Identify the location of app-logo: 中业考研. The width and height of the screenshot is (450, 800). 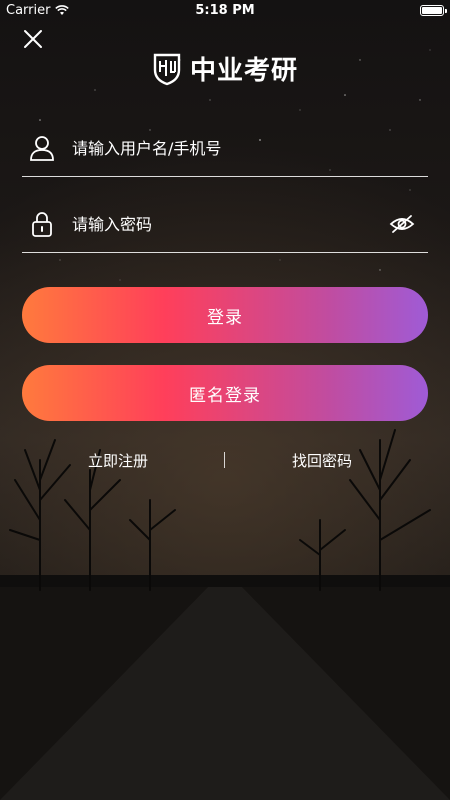
(225, 68).